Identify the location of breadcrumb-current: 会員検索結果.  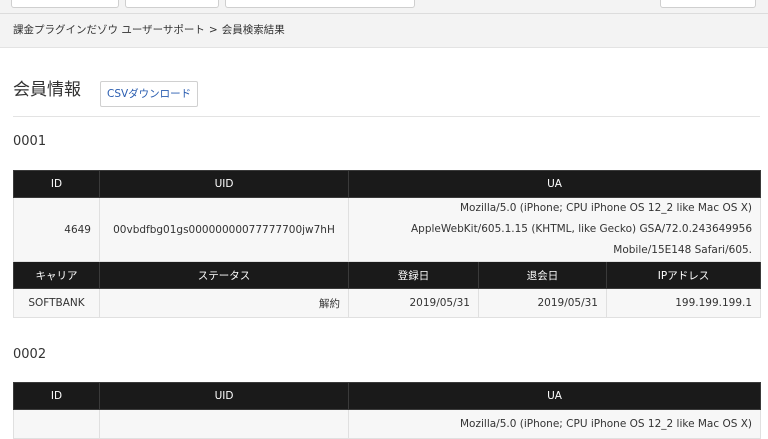
(253, 30).